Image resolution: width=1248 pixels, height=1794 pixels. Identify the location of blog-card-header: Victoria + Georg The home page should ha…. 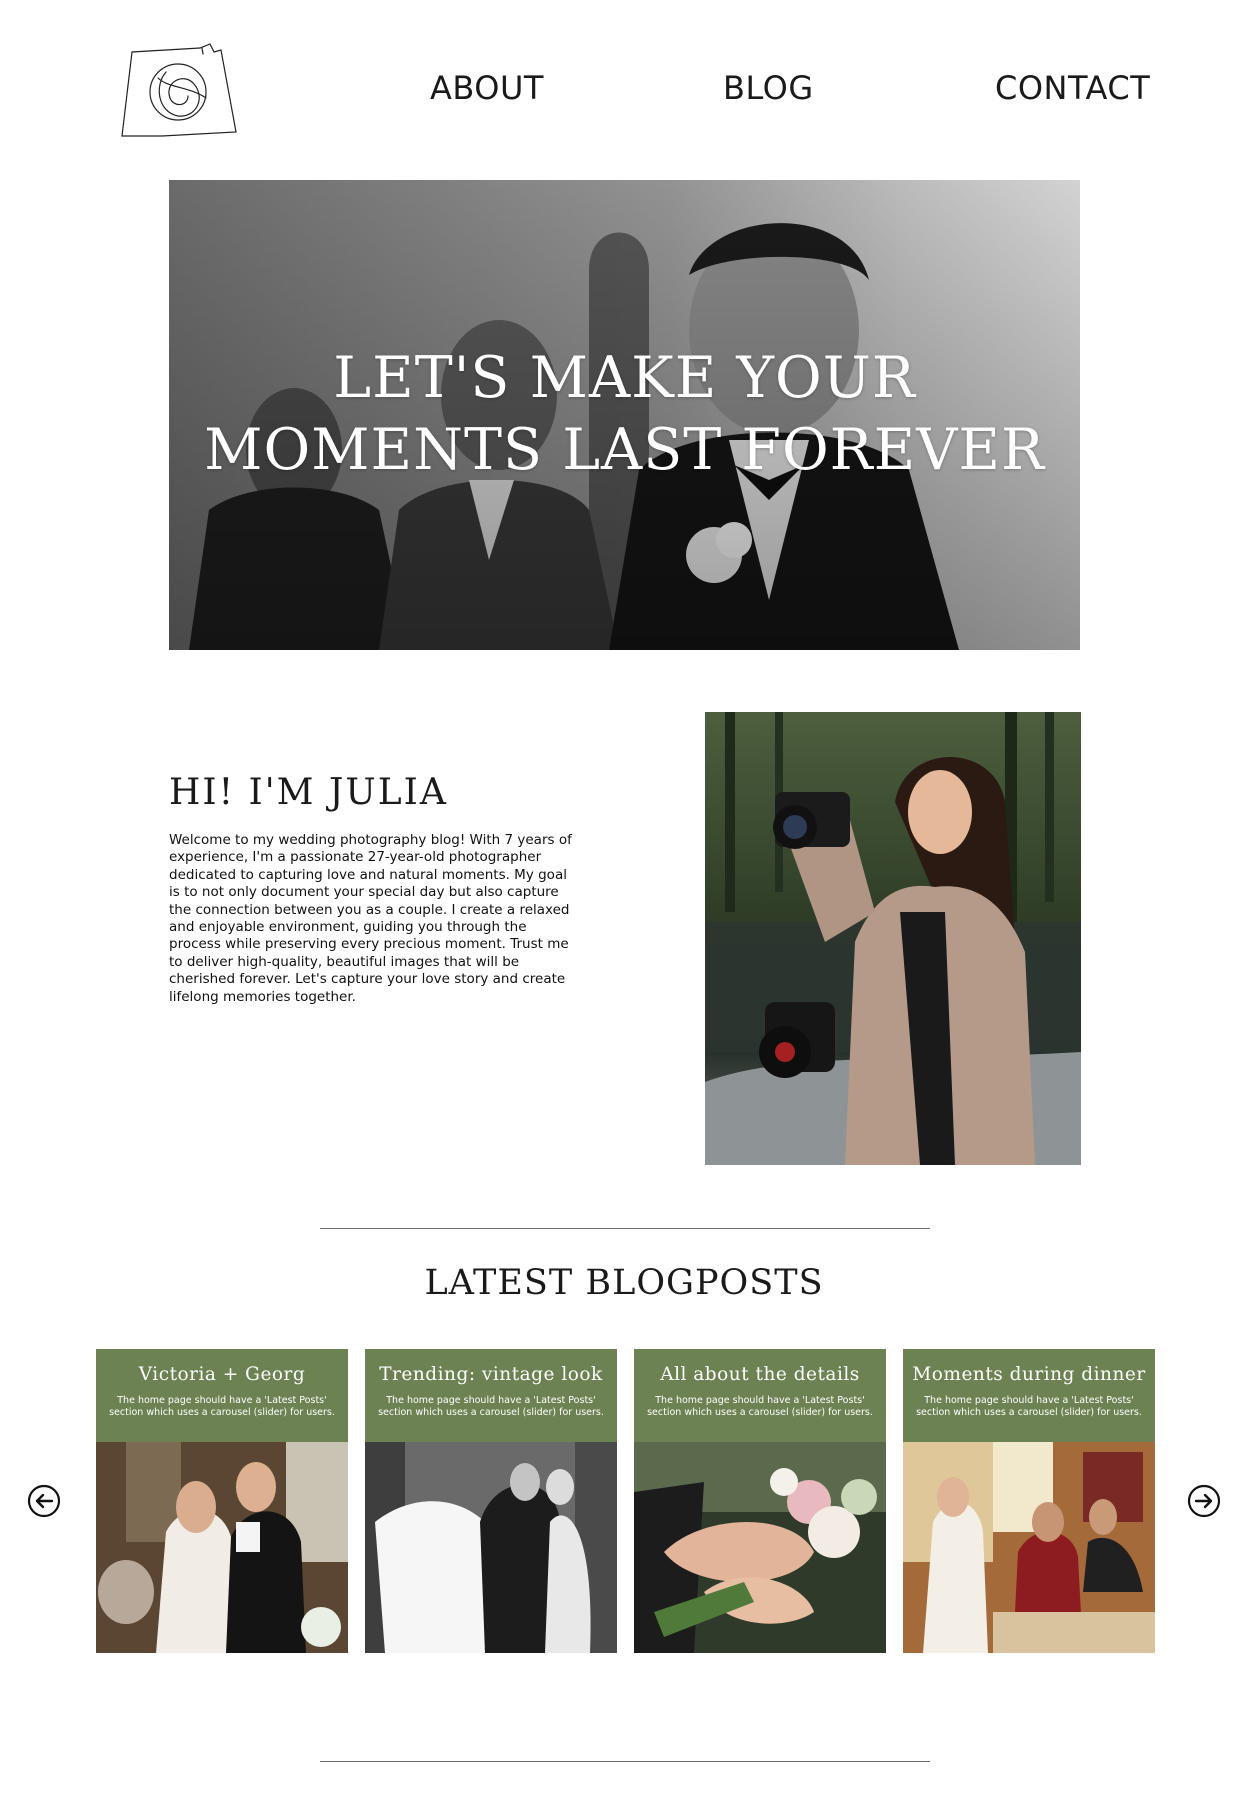
(222, 1395).